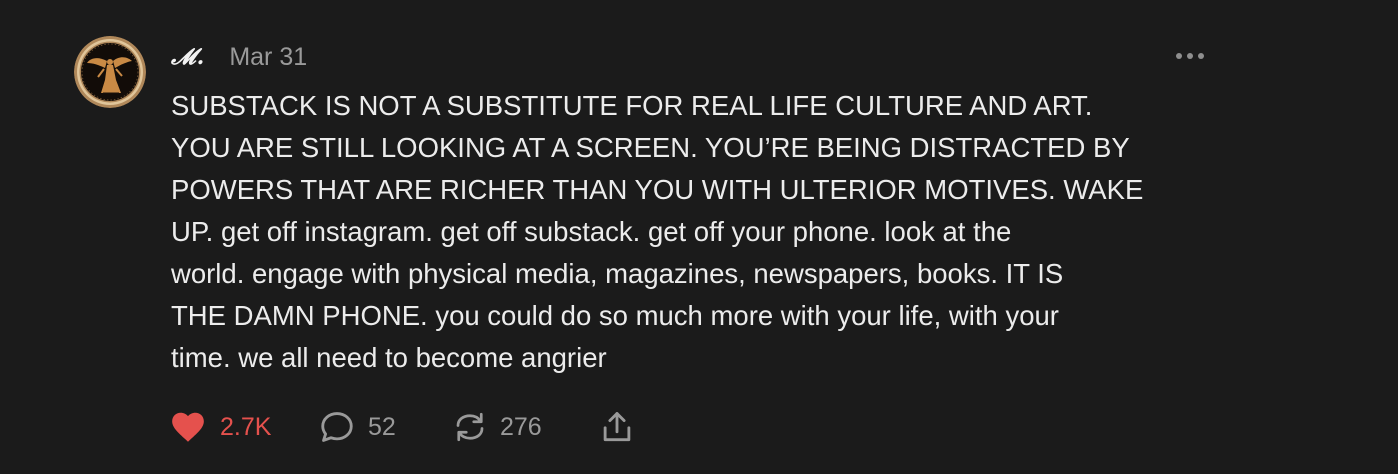  Describe the element at coordinates (382, 426) in the screenshot. I see `comment-count: 52` at that location.